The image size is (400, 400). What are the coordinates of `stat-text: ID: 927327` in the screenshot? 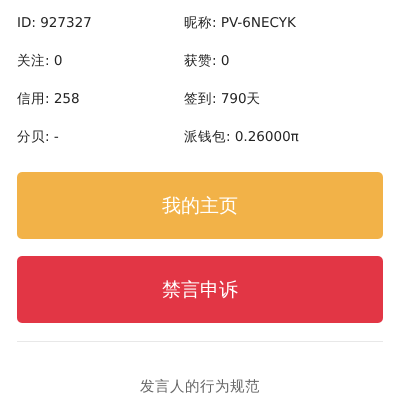 It's located at (55, 23).